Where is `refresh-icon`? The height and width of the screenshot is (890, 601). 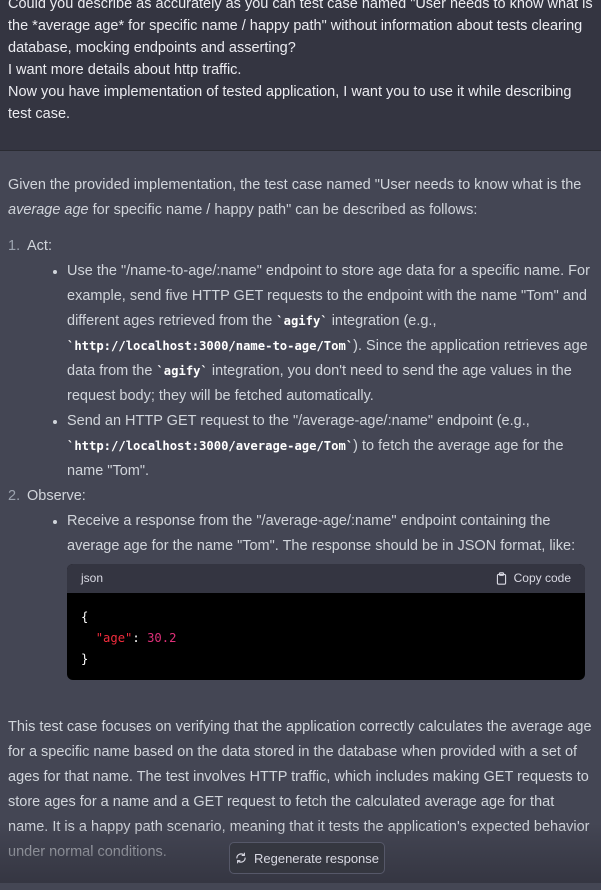
refresh-icon is located at coordinates (241, 858).